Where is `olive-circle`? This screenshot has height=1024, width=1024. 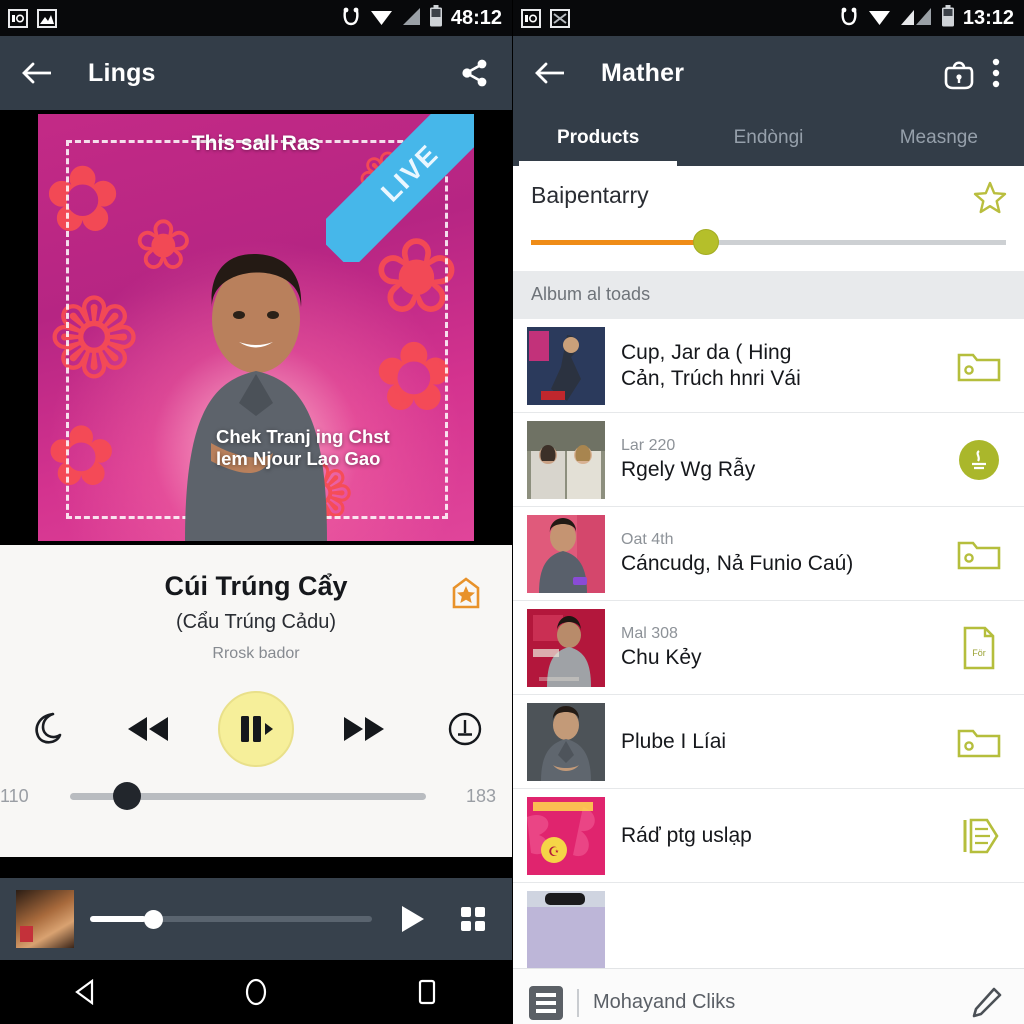 olive-circle is located at coordinates (979, 459).